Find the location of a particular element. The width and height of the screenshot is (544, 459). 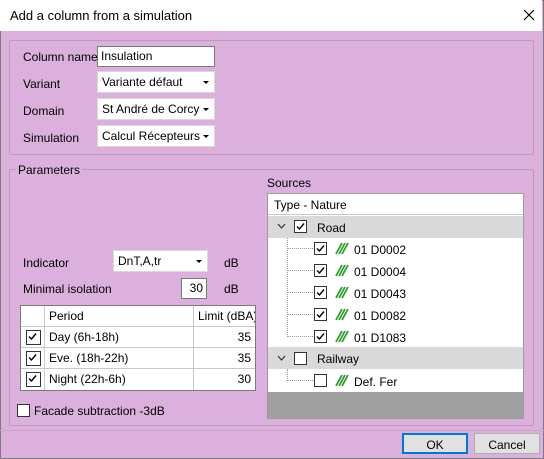

column-header-period: Period is located at coordinates (119, 316).